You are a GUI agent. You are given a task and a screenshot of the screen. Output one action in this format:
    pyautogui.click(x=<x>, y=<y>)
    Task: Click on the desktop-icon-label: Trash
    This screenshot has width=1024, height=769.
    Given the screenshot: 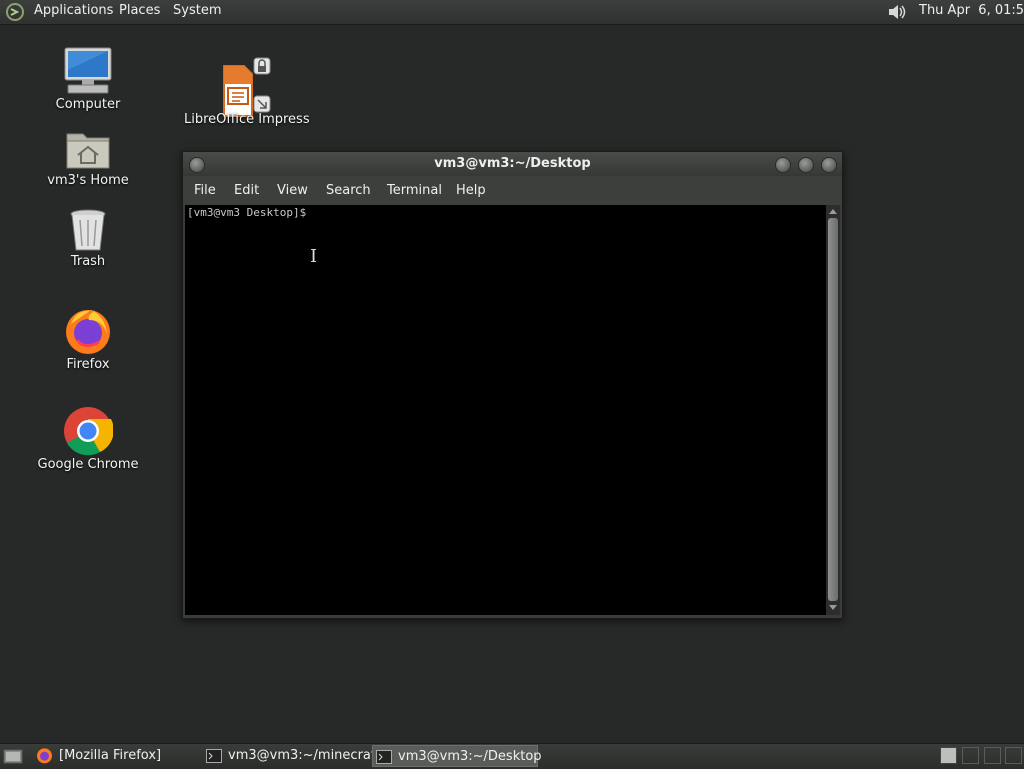 What is the action you would take?
    pyautogui.click(x=88, y=261)
    